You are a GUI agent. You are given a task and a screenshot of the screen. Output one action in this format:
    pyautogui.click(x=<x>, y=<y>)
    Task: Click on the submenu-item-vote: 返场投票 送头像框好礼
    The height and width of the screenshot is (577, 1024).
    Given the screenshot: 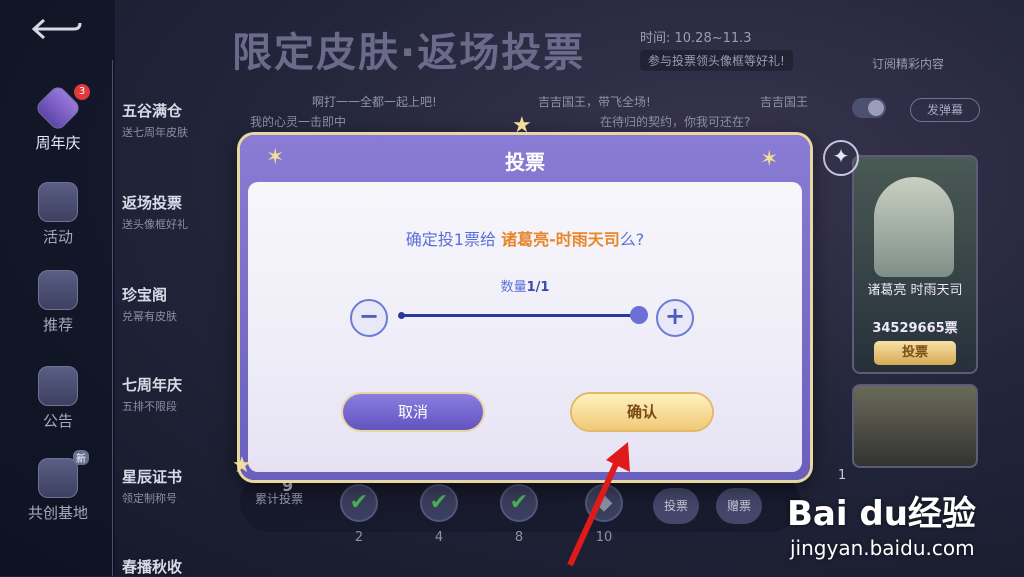 What is the action you would take?
    pyautogui.click(x=177, y=212)
    